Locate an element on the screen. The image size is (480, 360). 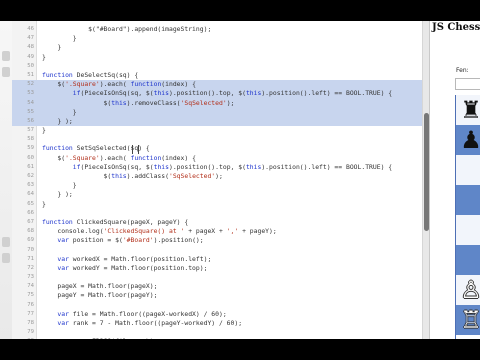
pawn-white-icon: ♙ is located at coordinates (469, 290).